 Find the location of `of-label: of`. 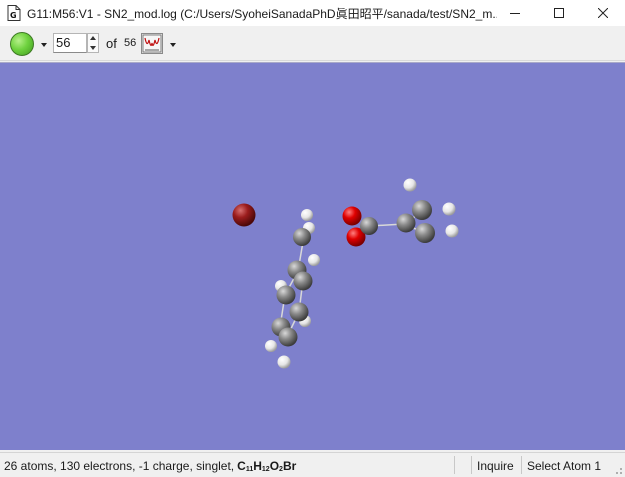

of-label: of is located at coordinates (111, 43).